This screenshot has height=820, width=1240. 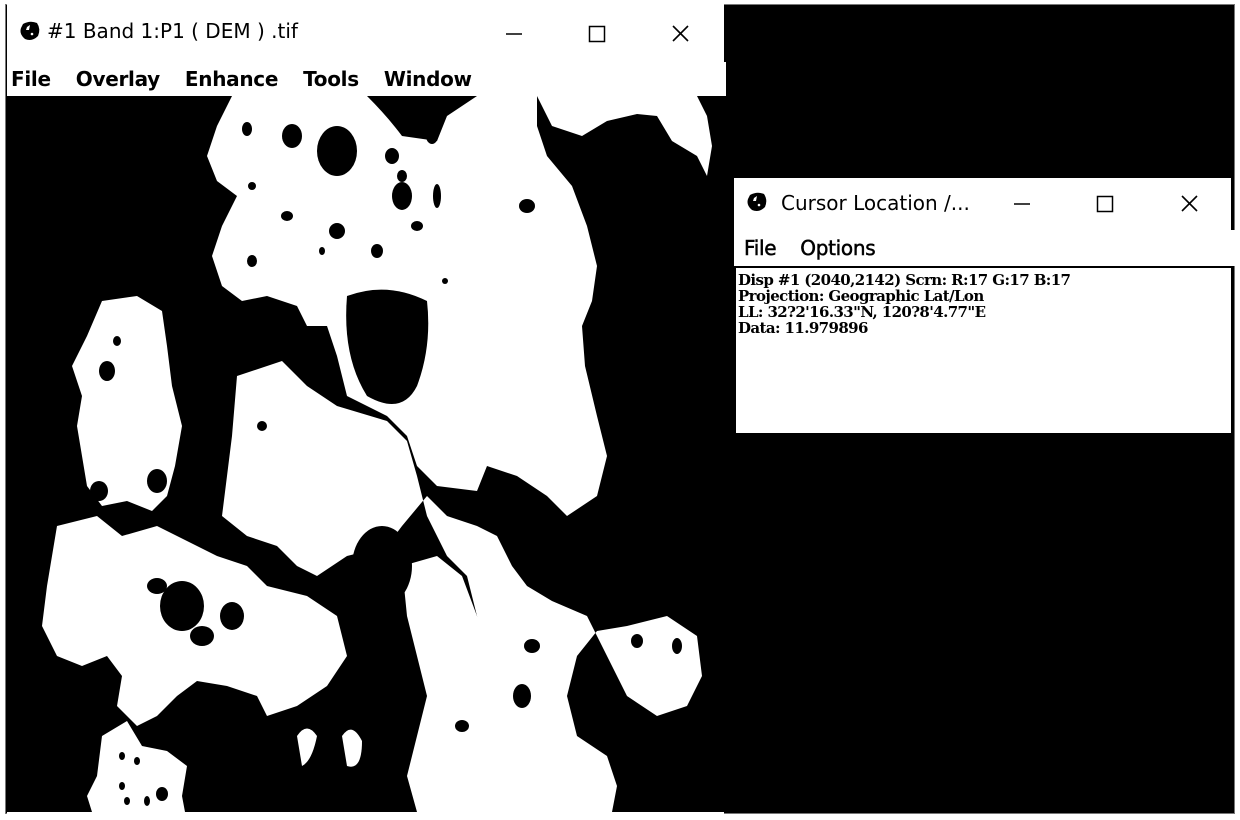 I want to click on menu-enhance: Enhance, so click(x=232, y=79).